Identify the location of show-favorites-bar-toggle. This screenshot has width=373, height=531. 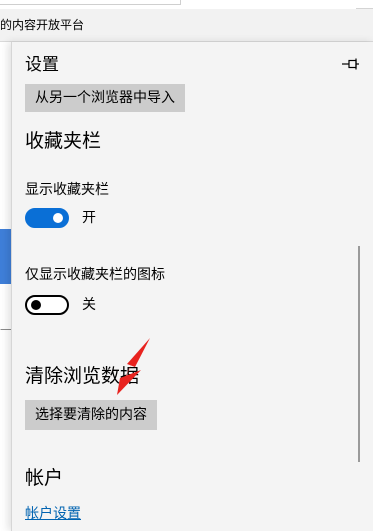
(47, 218).